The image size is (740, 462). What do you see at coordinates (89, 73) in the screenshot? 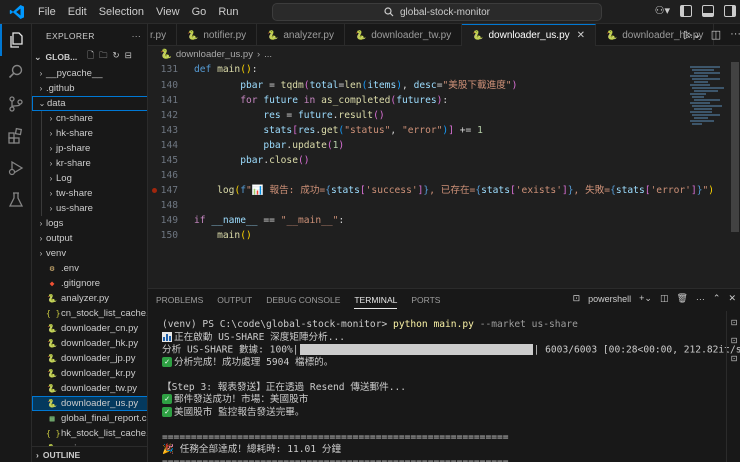
I see `tree-folder: › __pycache__` at bounding box center [89, 73].